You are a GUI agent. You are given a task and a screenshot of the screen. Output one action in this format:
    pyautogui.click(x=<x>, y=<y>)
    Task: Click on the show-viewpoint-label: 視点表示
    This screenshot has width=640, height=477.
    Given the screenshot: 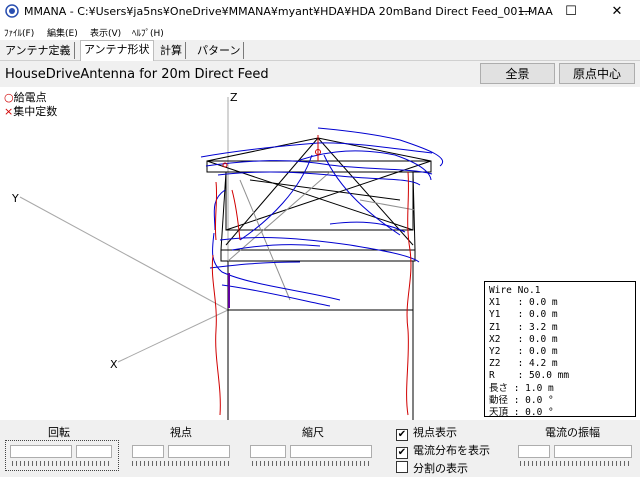 What is the action you would take?
    pyautogui.click(x=435, y=432)
    